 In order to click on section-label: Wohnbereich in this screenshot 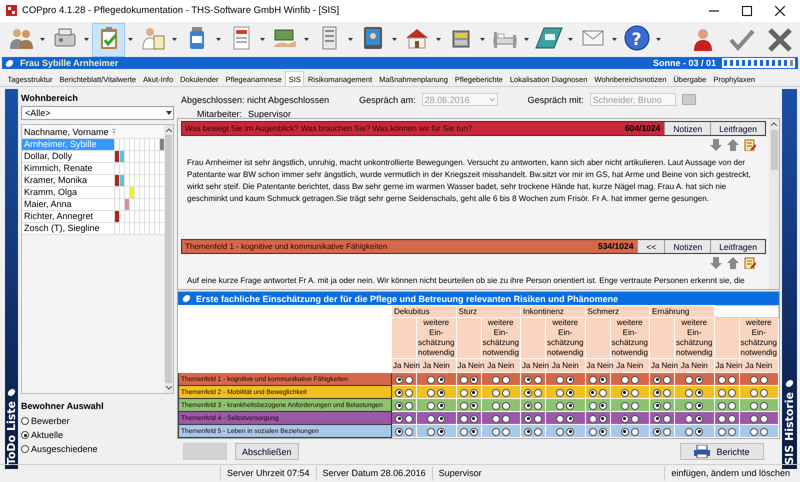, I will do `click(50, 98)`.